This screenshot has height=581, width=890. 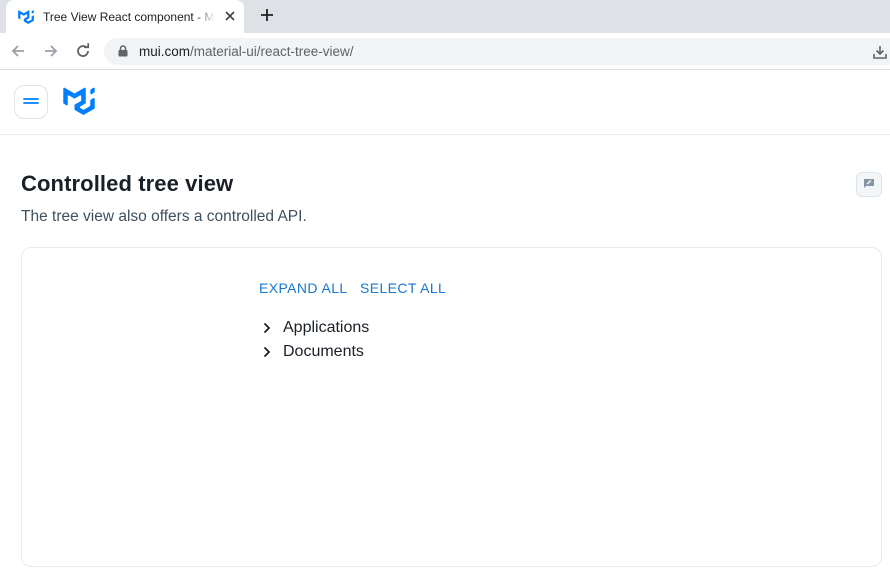 What do you see at coordinates (272, 51) in the screenshot?
I see `url-path: /material-ui/react-tree-view/` at bounding box center [272, 51].